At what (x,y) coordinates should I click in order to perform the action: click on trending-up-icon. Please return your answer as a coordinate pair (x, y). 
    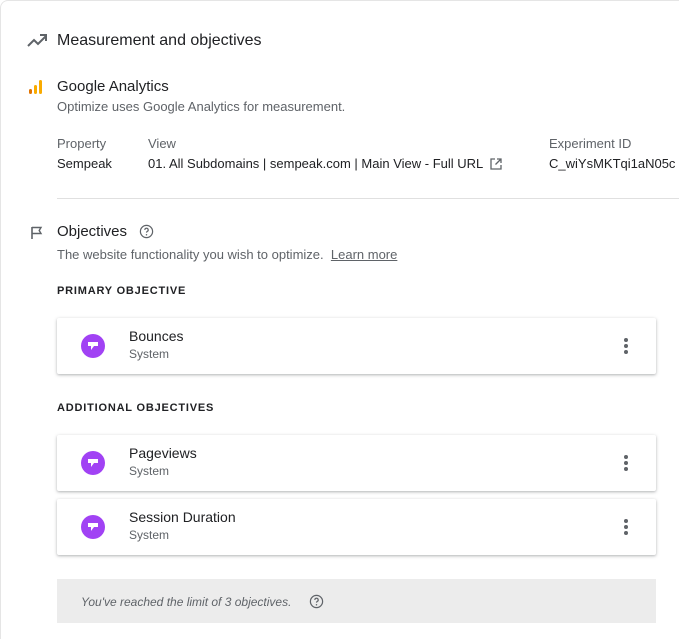
    Looking at the image, I should click on (37, 40).